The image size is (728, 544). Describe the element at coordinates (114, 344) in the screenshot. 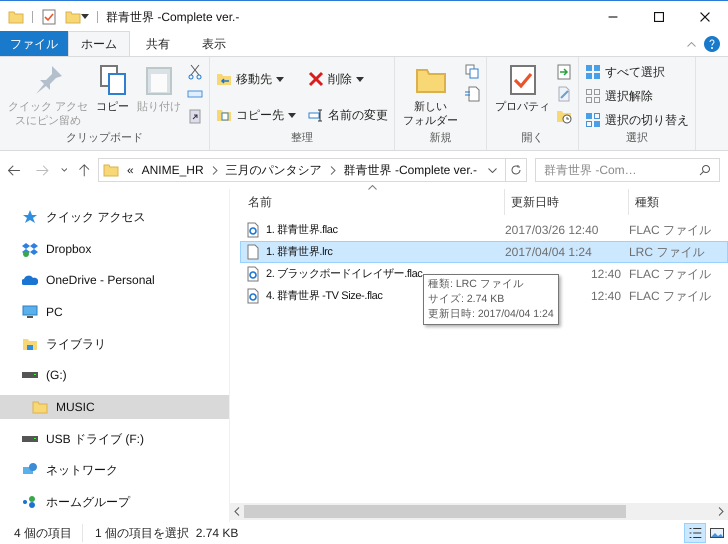

I see `sidebar-item: ライブラリ` at that location.